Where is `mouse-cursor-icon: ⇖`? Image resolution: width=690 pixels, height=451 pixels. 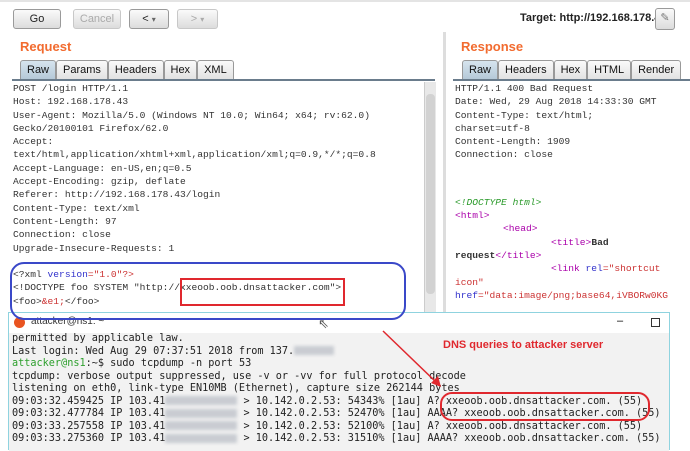
mouse-cursor-icon: ⇖ is located at coordinates (323, 323).